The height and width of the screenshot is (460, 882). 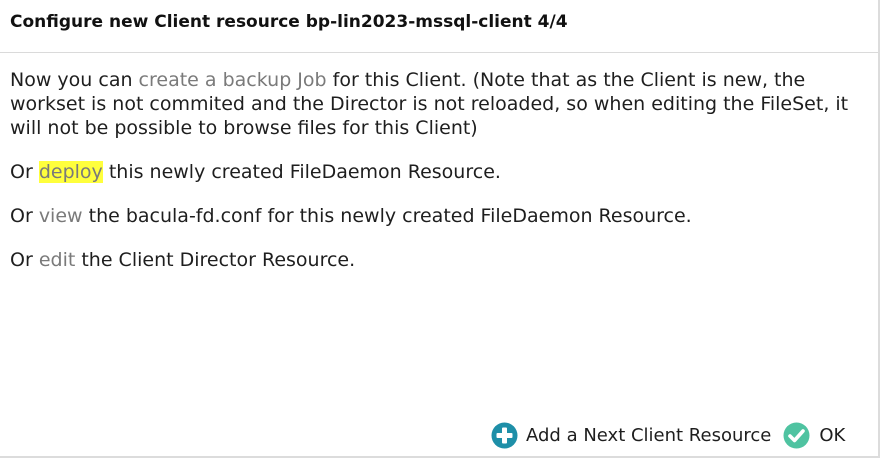 I want to click on add-next-client-resource-button: Add a Next Client Resource, so click(x=631, y=435).